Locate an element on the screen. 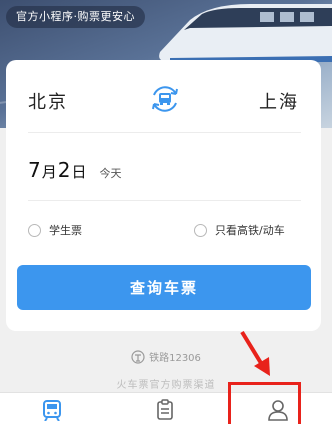 Image resolution: width=332 pixels, height=424 pixels. tab-train-tickets is located at coordinates (52, 411).